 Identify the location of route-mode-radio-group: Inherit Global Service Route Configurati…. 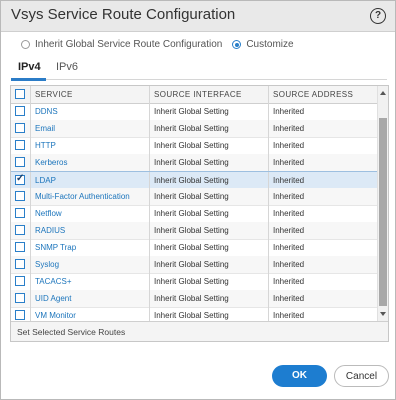
(162, 44).